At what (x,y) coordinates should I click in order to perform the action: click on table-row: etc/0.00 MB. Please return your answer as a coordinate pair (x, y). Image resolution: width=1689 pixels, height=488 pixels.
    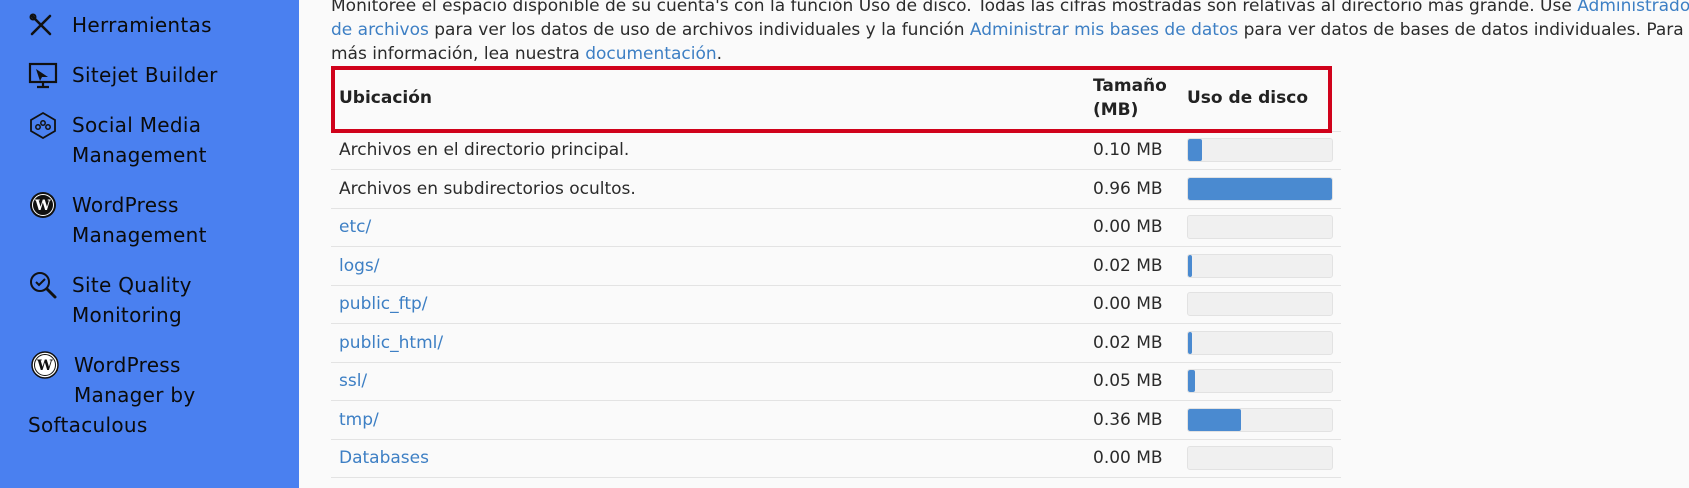
    Looking at the image, I should click on (836, 227).